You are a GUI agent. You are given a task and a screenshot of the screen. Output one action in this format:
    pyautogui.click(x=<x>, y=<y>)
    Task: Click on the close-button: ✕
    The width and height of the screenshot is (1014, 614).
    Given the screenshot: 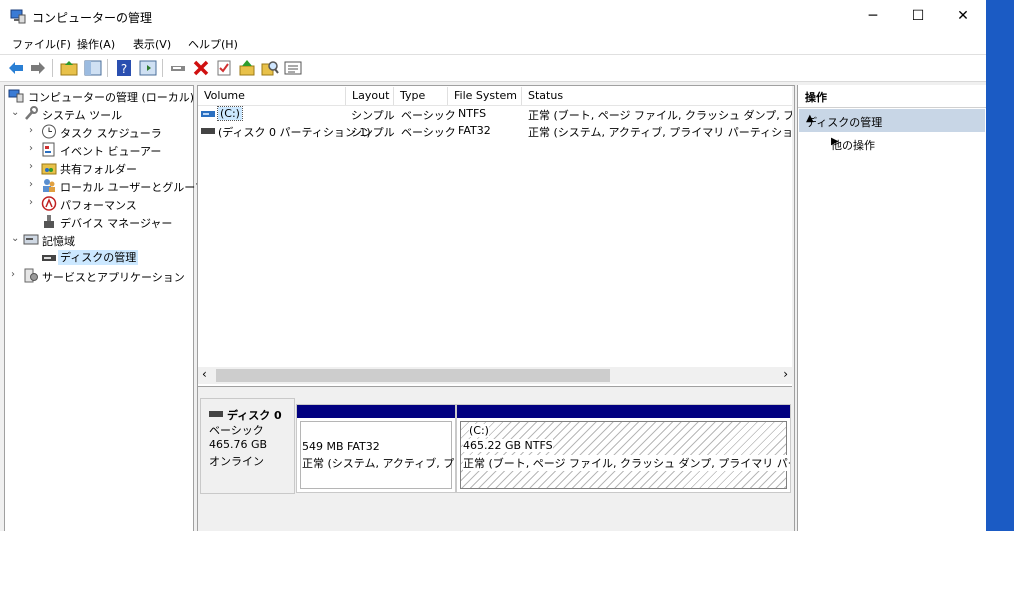 What is the action you would take?
    pyautogui.click(x=963, y=16)
    